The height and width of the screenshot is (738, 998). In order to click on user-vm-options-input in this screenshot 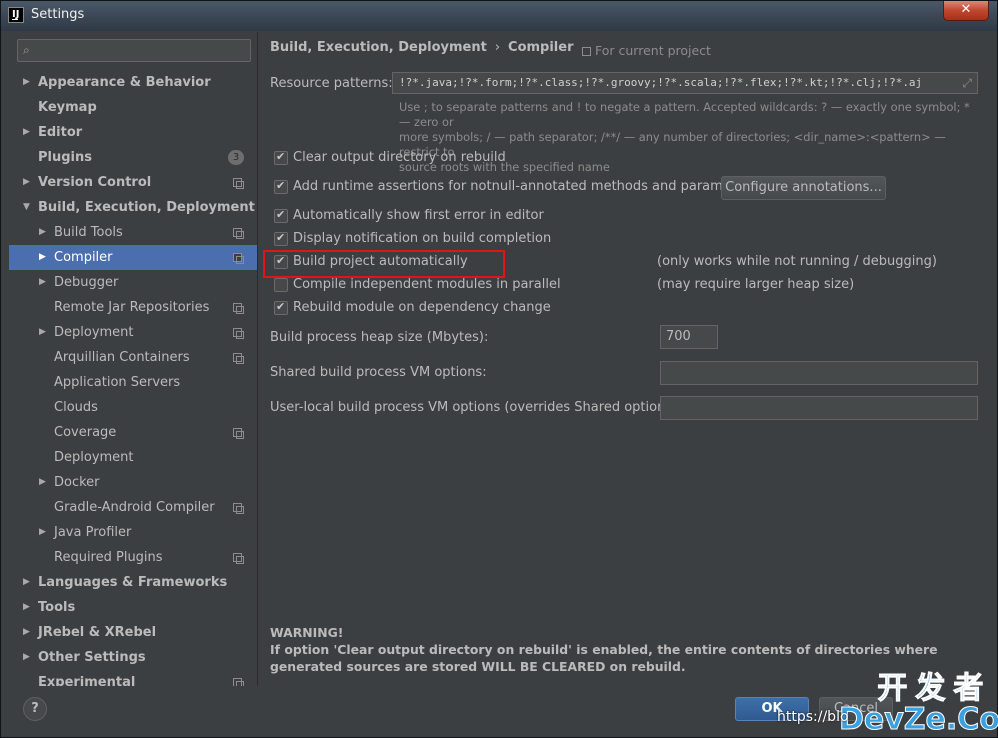, I will do `click(819, 408)`.